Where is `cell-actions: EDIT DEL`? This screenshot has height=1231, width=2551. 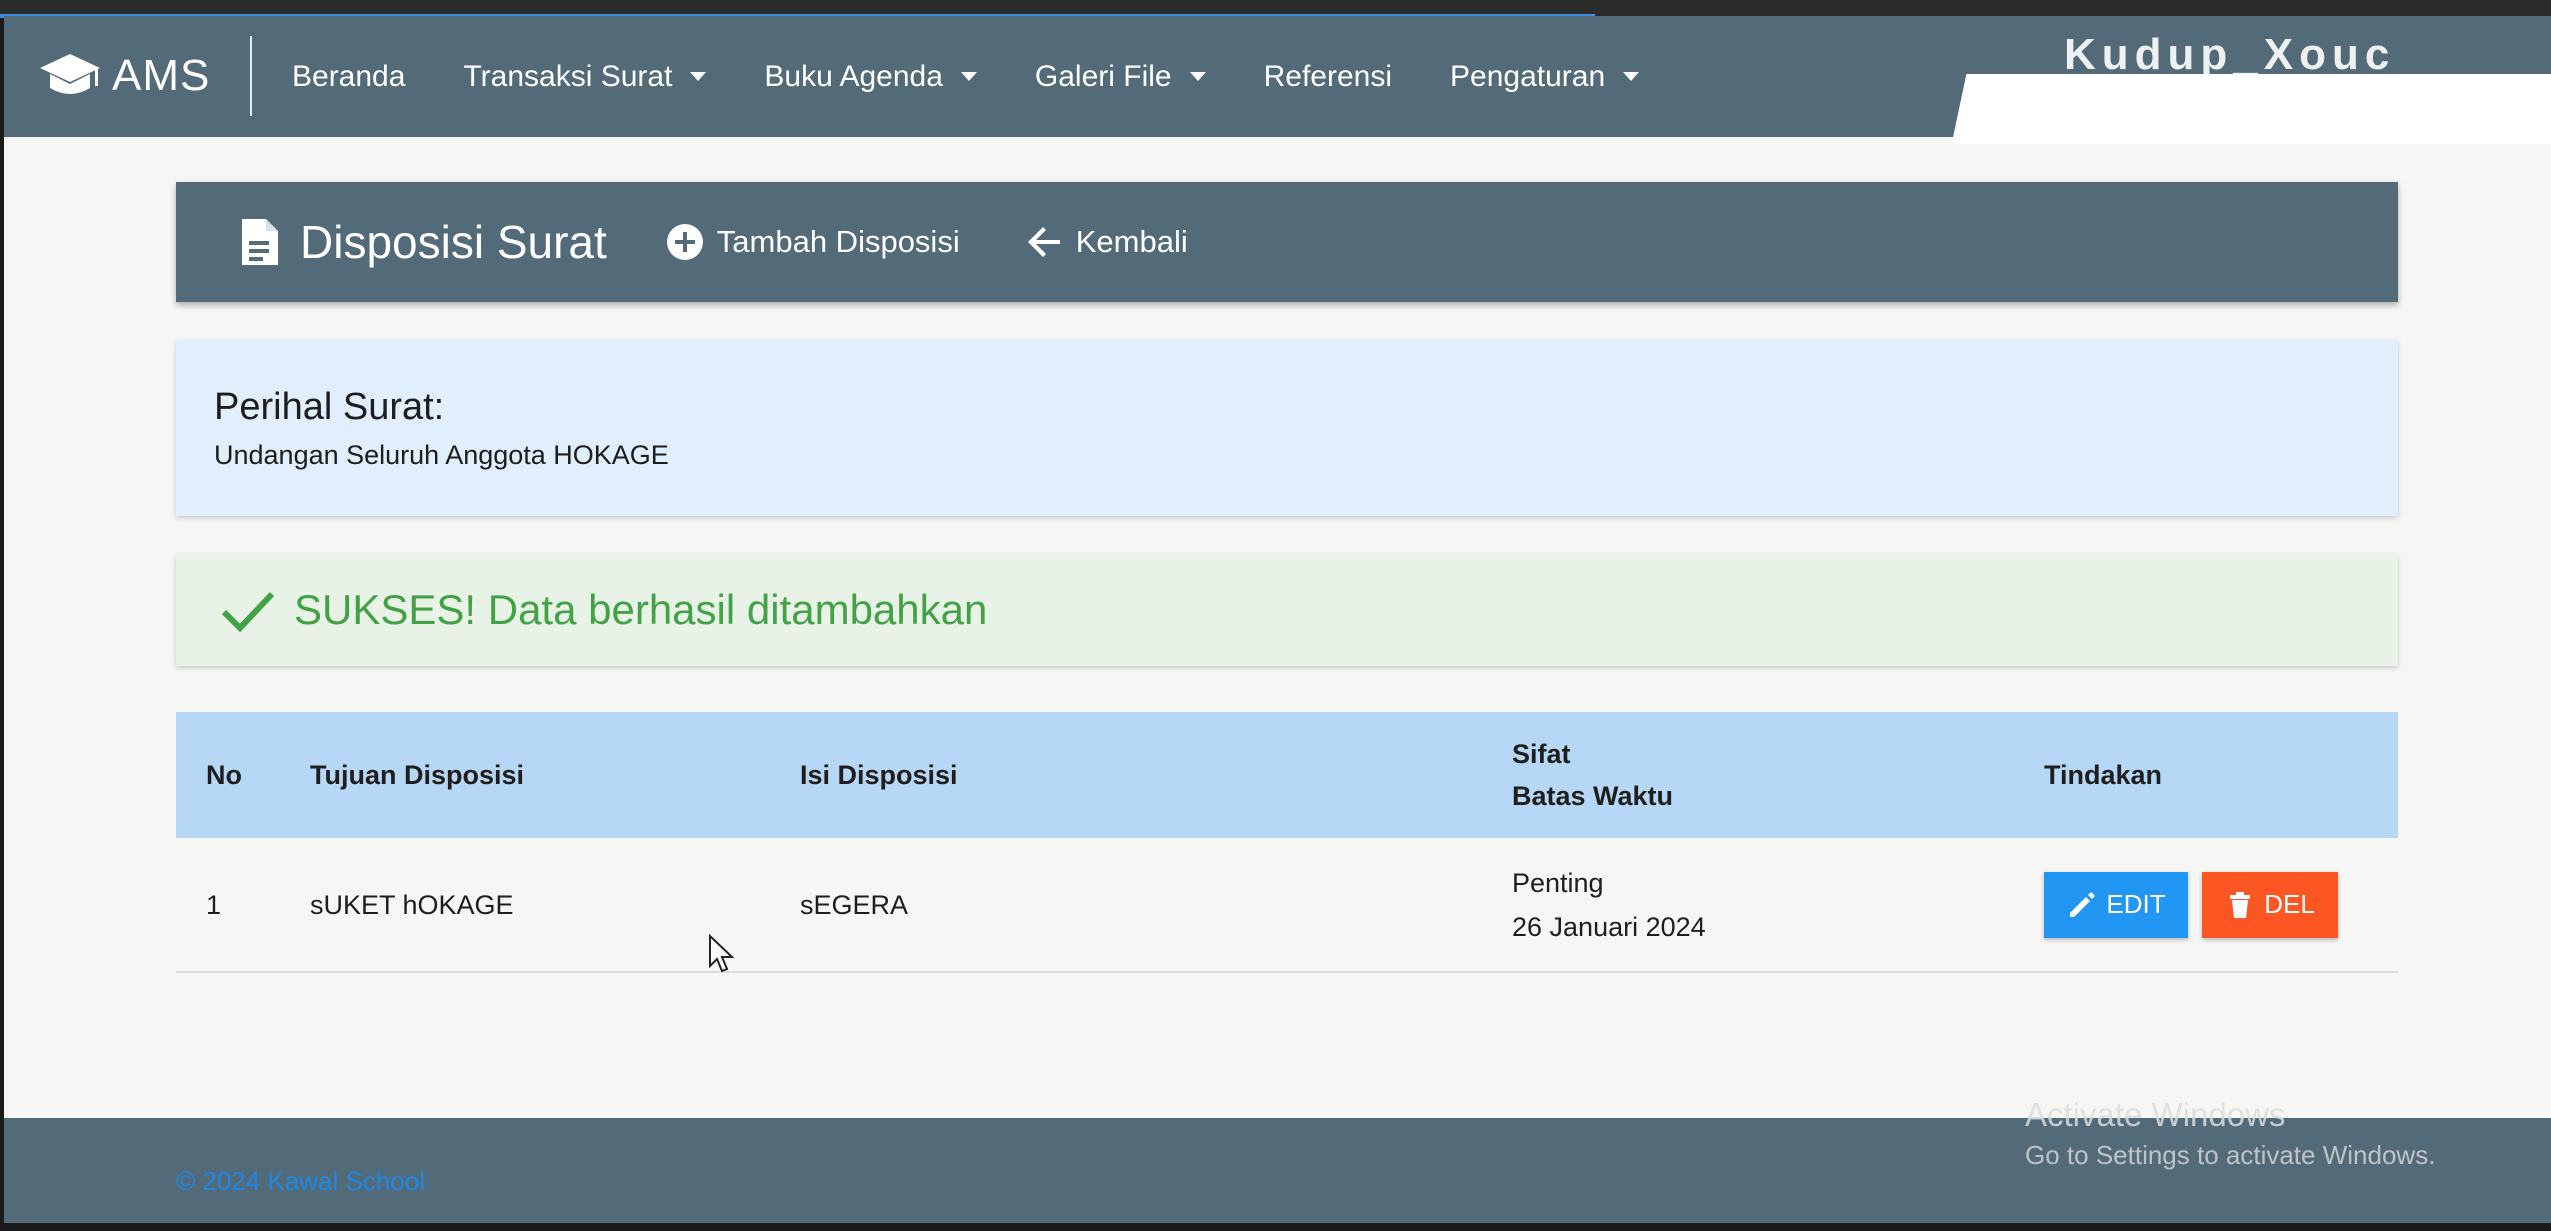
cell-actions: EDIT DEL is located at coordinates (2221, 905).